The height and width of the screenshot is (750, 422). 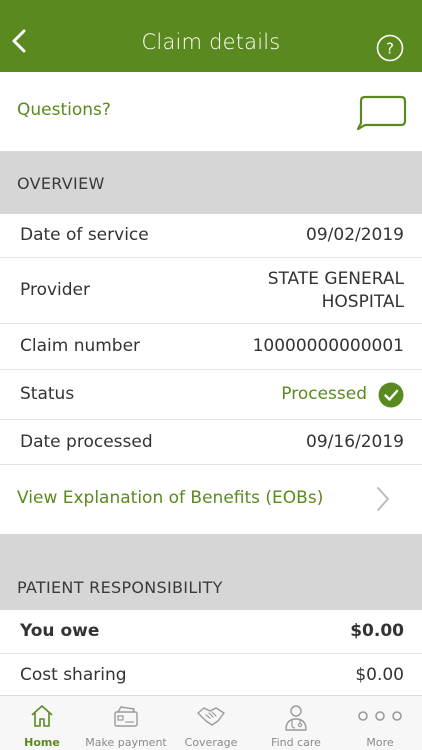 I want to click on tab-more: More, so click(x=380, y=723).